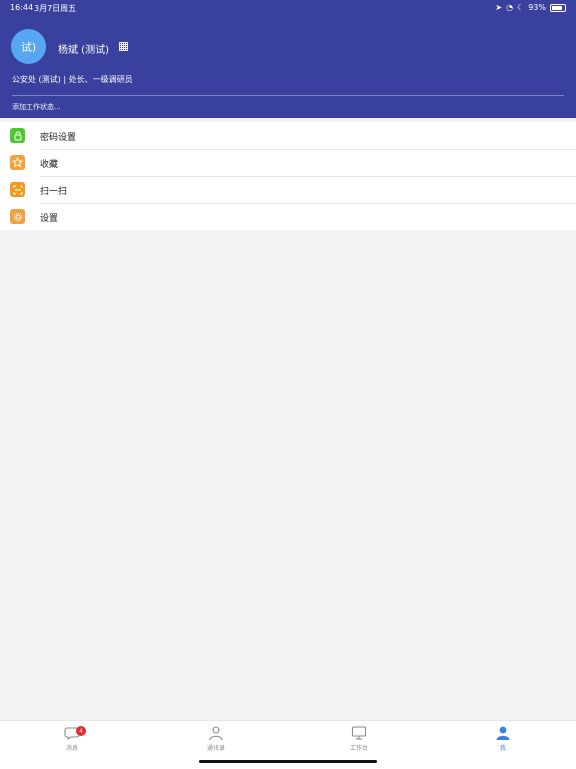  I want to click on qr-code-icon, so click(123, 46).